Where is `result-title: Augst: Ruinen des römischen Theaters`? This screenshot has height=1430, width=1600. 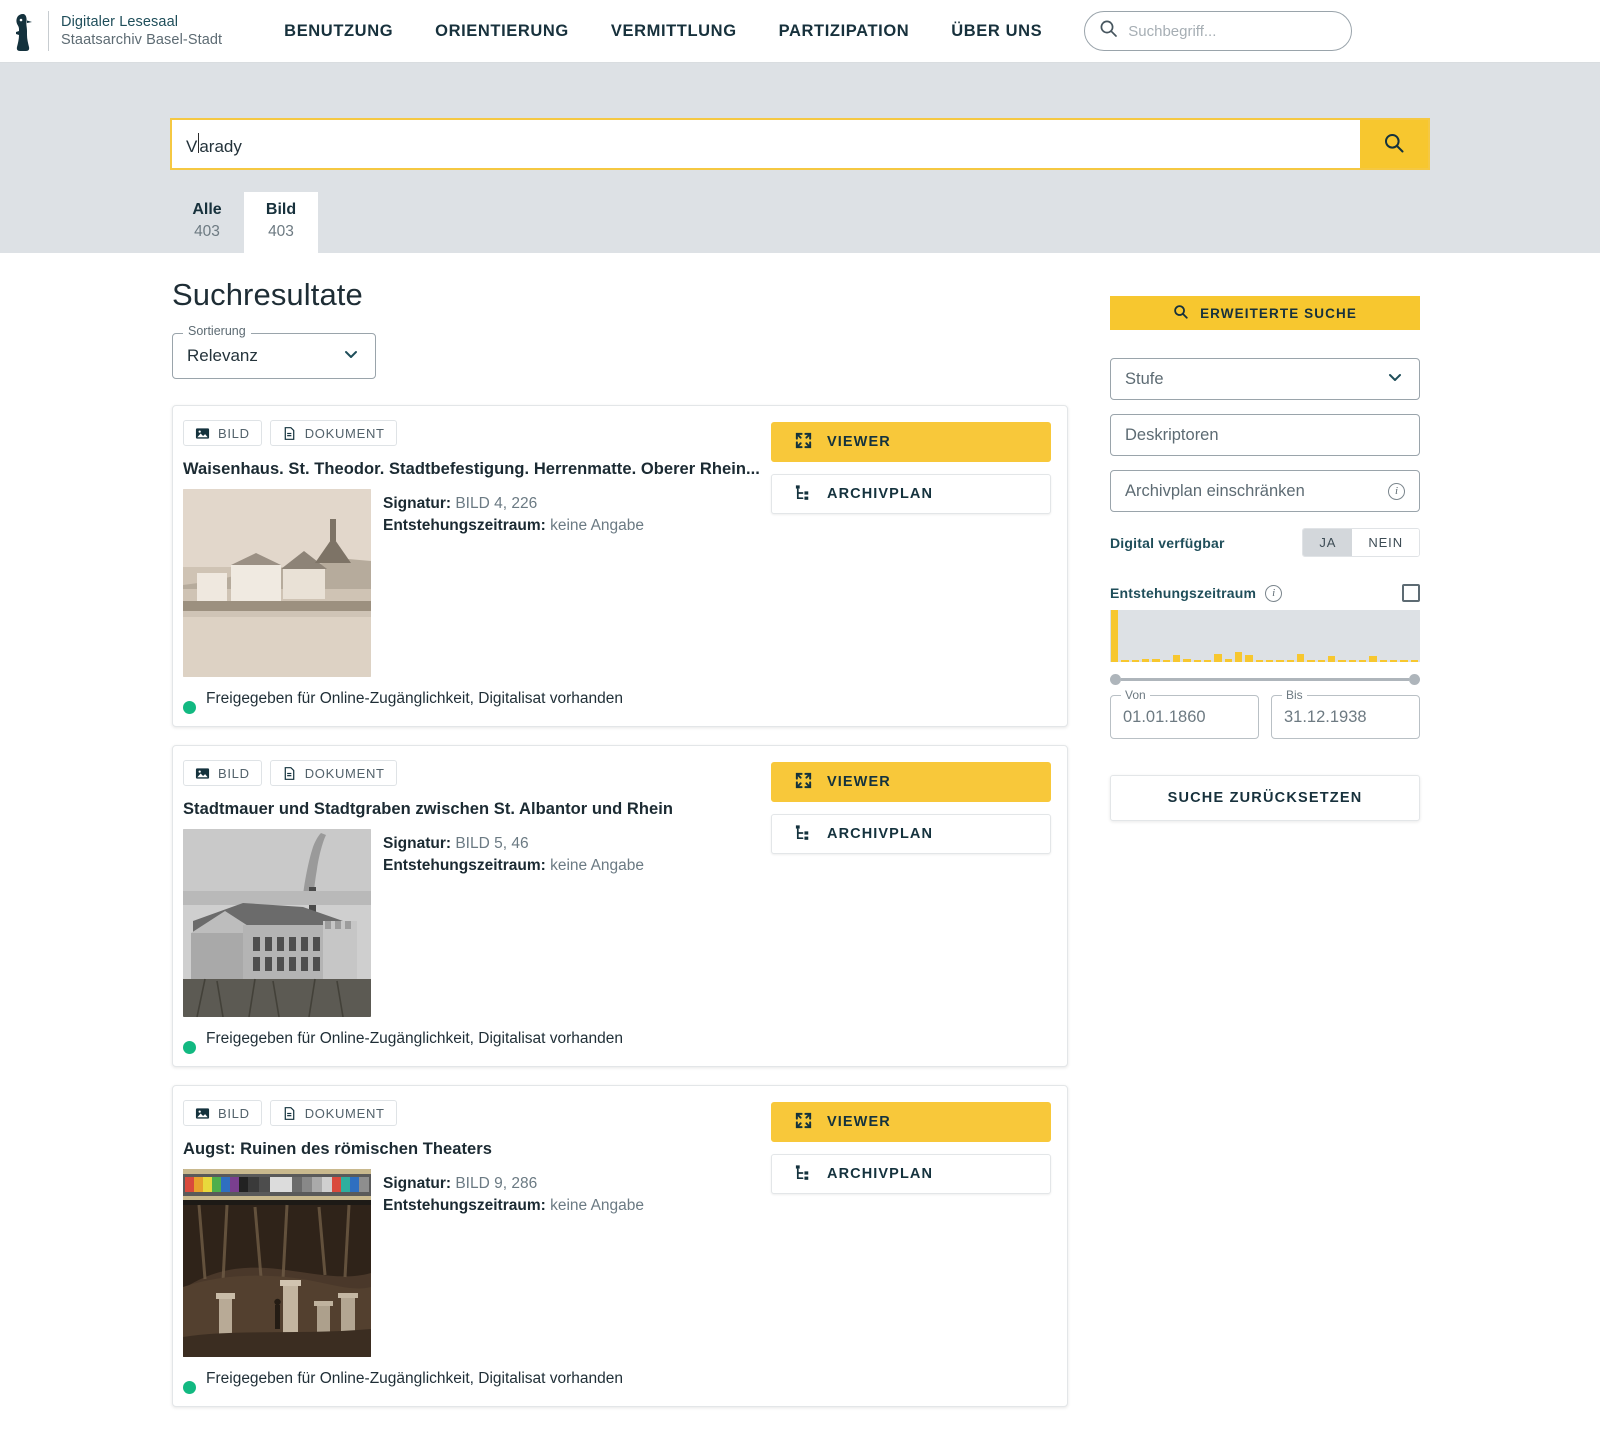 result-title: Augst: Ruinen des römischen Theaters is located at coordinates (475, 1149).